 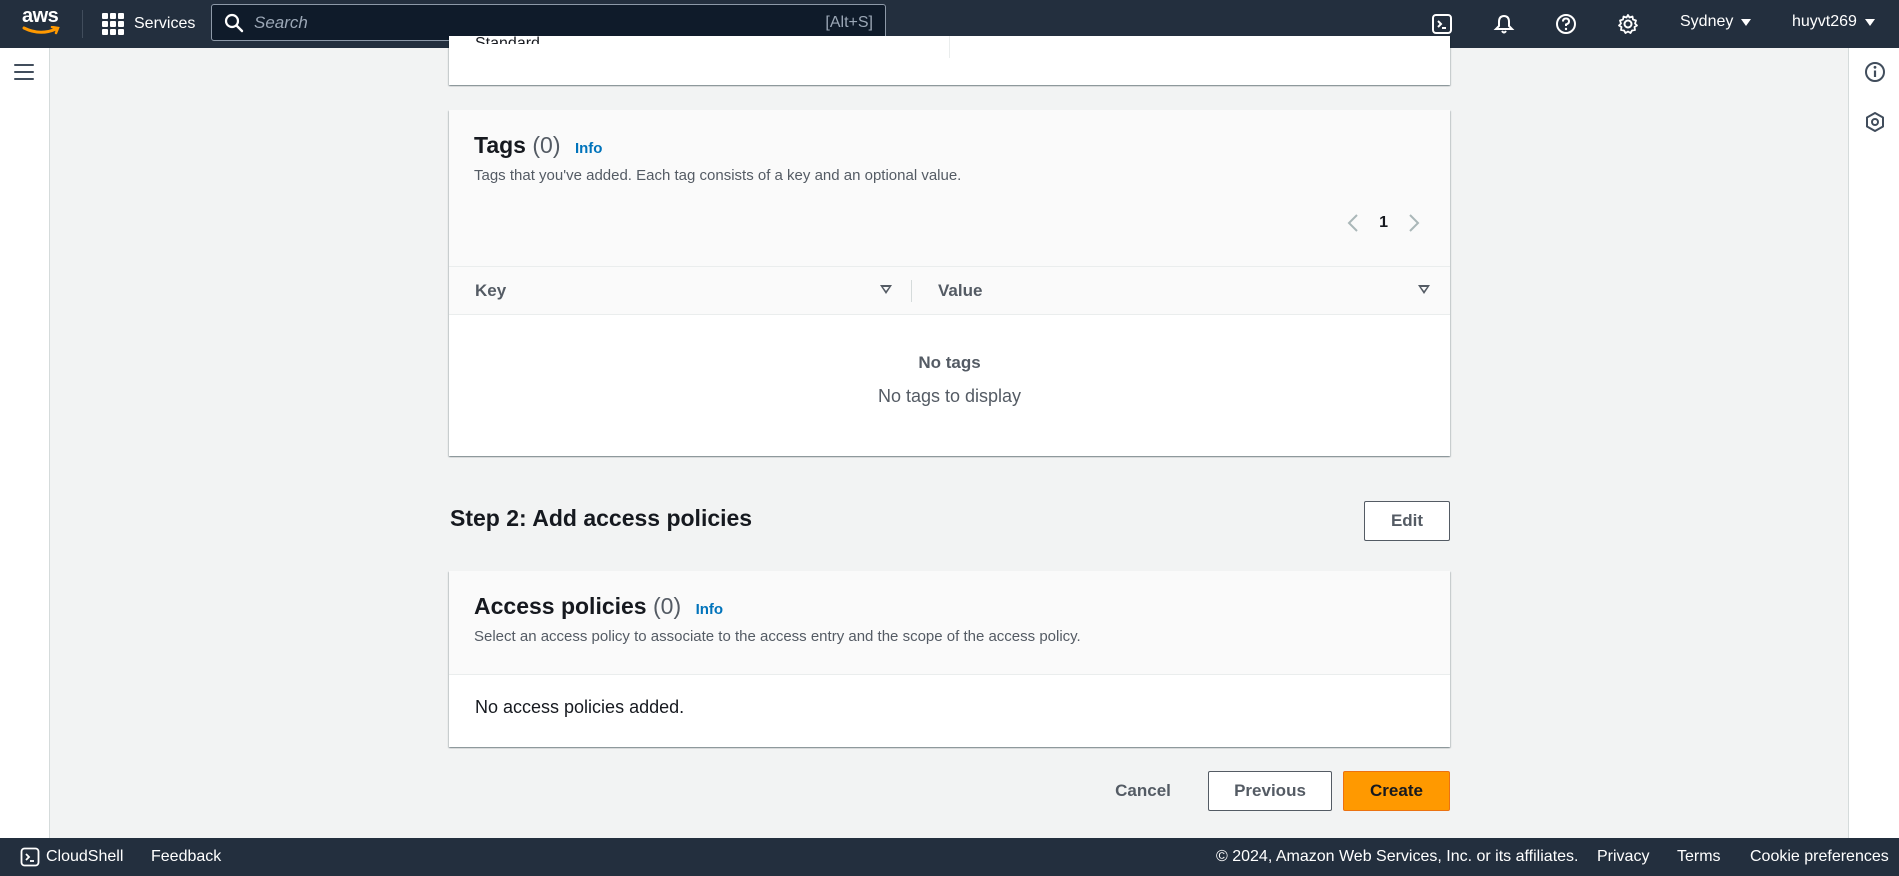 I want to click on tags-info-link: Info, so click(x=589, y=148).